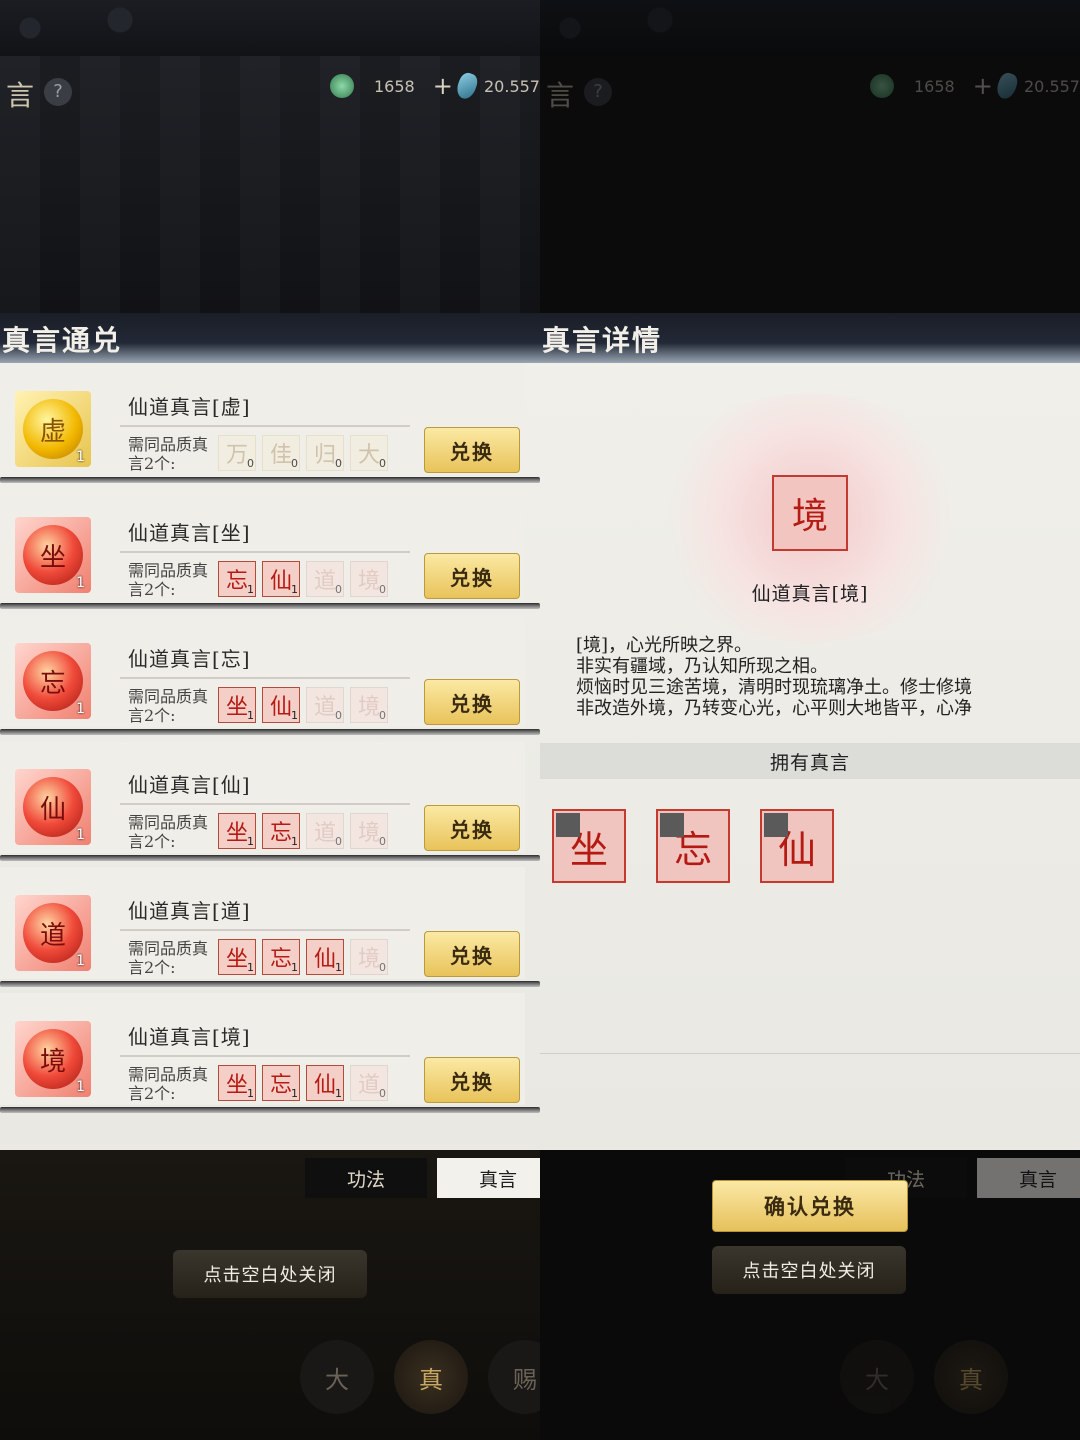  Describe the element at coordinates (270, 675) in the screenshot. I see `exchange-row: 忘 1 仙道真言[忘] 需同品质真言2个: 坐 1 仙 1 道 0 境 0 兑换` at that location.